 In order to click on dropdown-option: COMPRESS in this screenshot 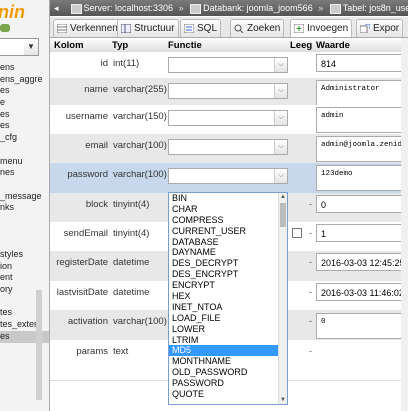, I will do `click(228, 220)`.